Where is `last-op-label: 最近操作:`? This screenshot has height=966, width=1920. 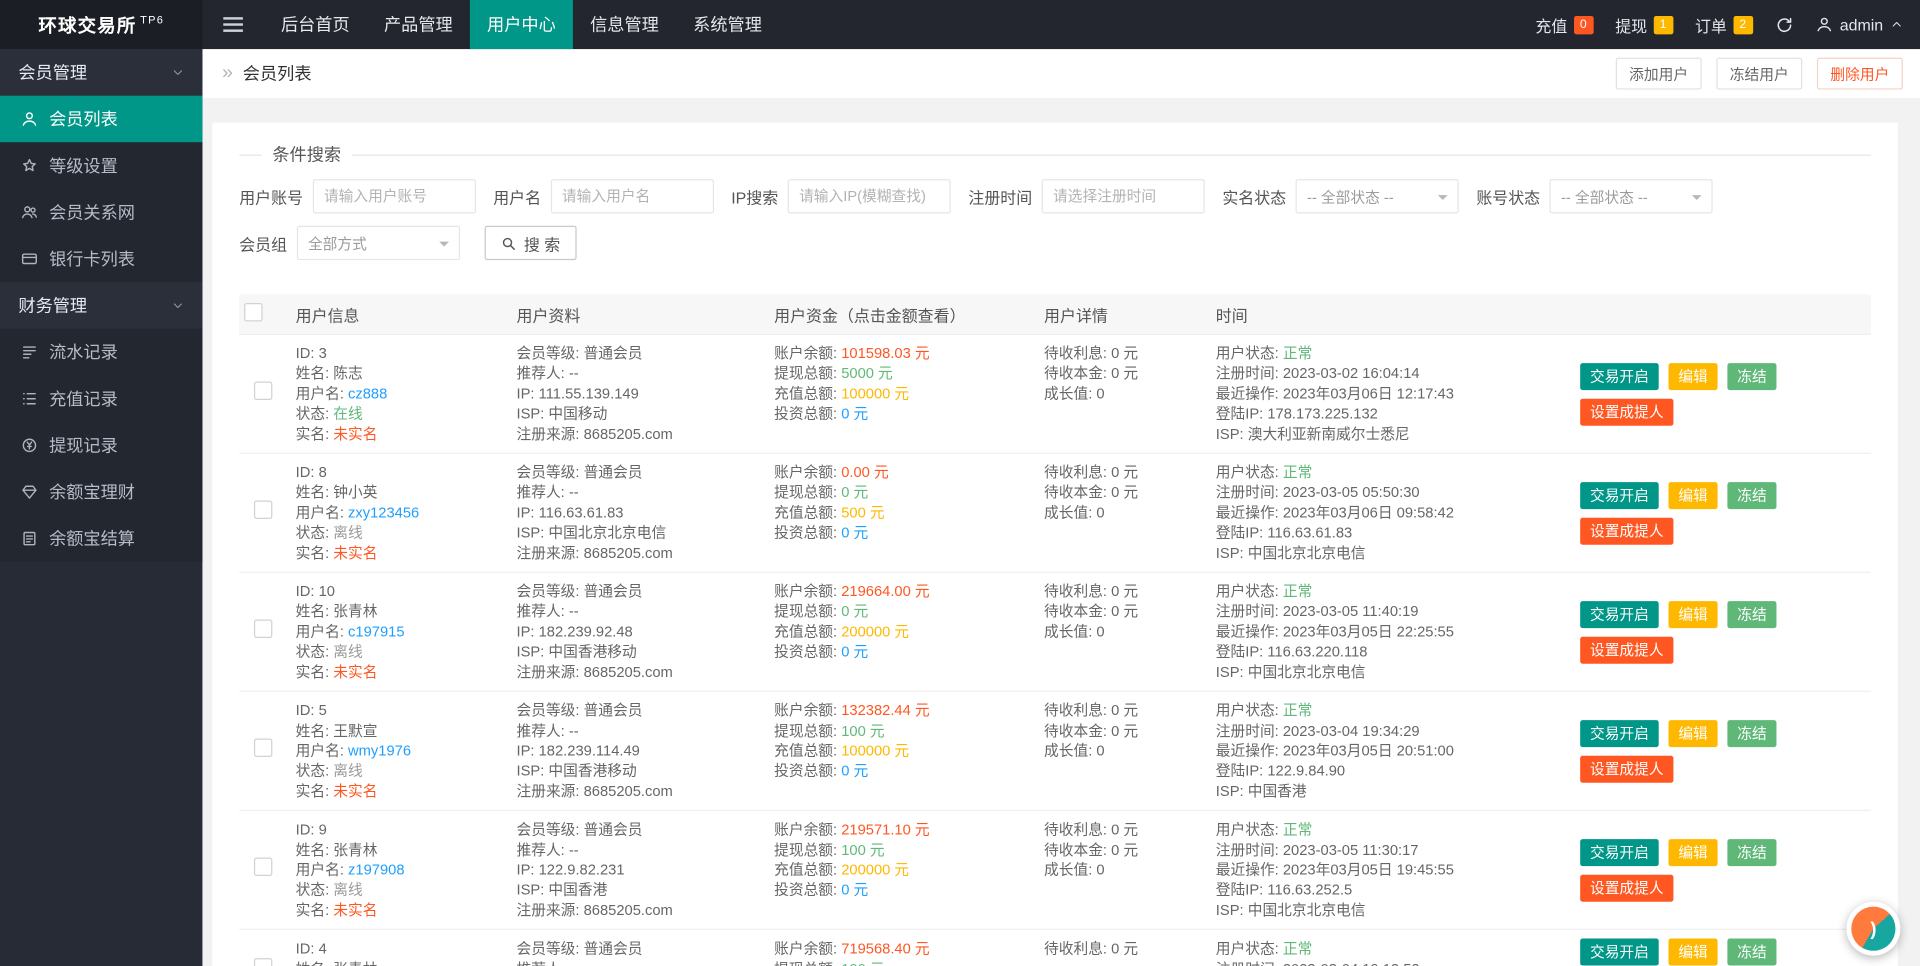 last-op-label: 最近操作: is located at coordinates (1249, 632).